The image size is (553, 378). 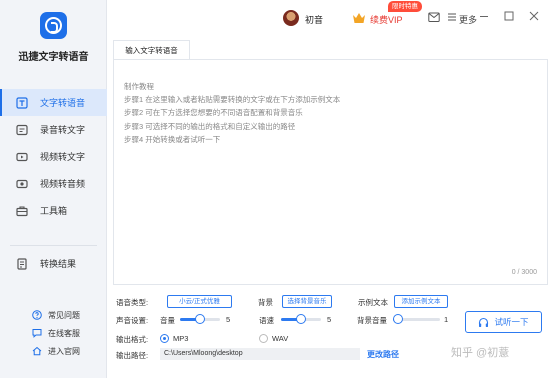 What do you see at coordinates (22, 156) in the screenshot?
I see `video-icon` at bounding box center [22, 156].